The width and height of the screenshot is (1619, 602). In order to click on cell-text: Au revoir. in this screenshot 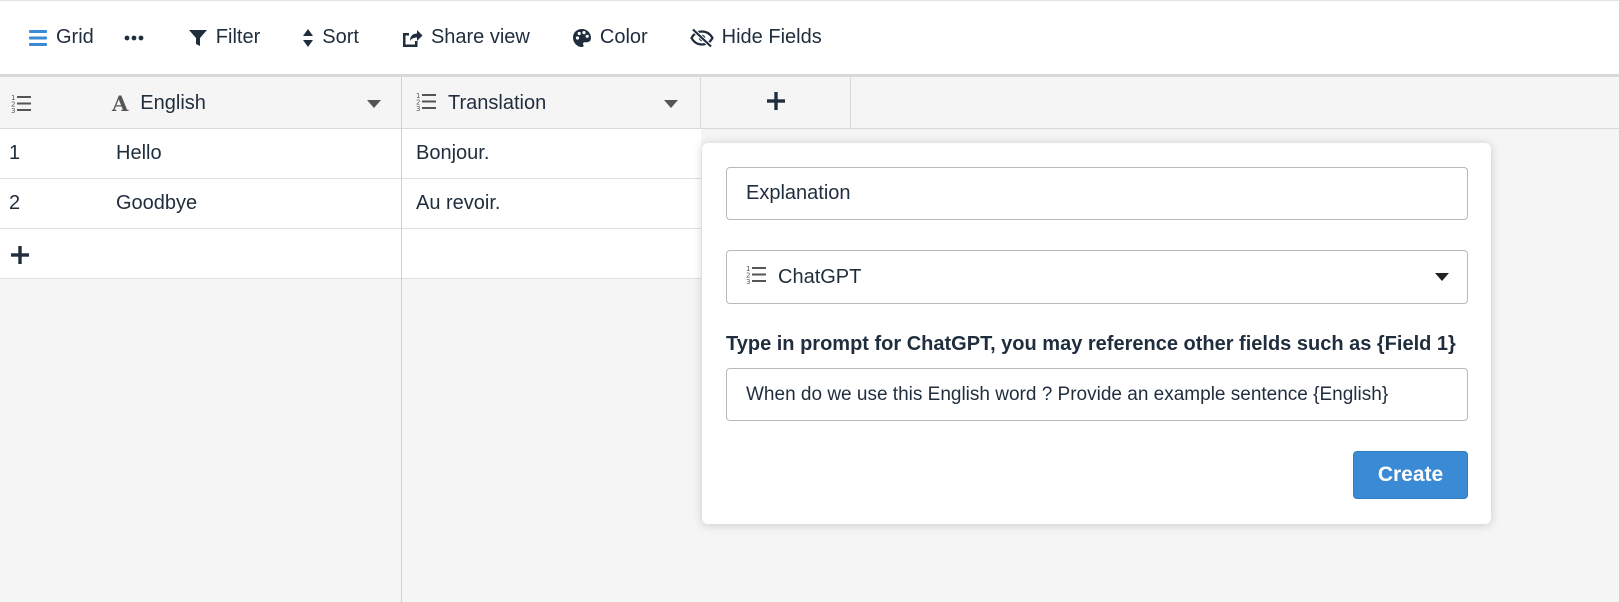, I will do `click(458, 203)`.